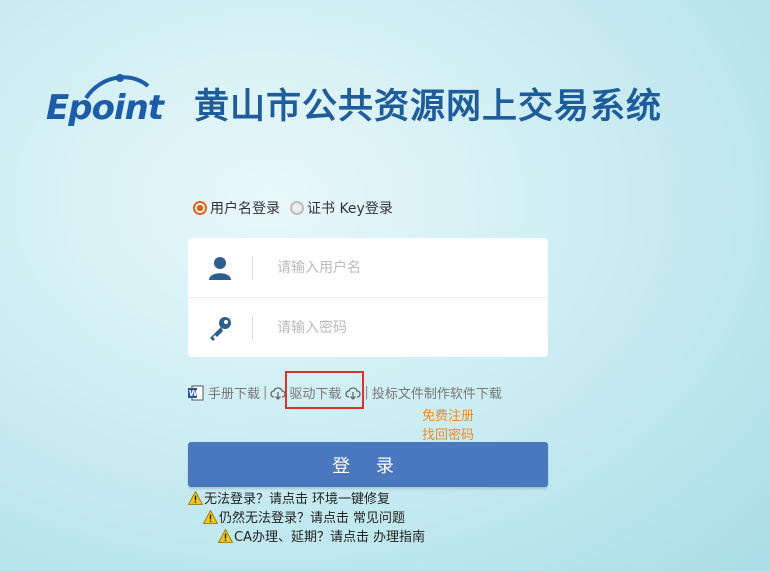  Describe the element at coordinates (256, 499) in the screenshot. I see `help-prompt: 无法登录？请点击` at that location.